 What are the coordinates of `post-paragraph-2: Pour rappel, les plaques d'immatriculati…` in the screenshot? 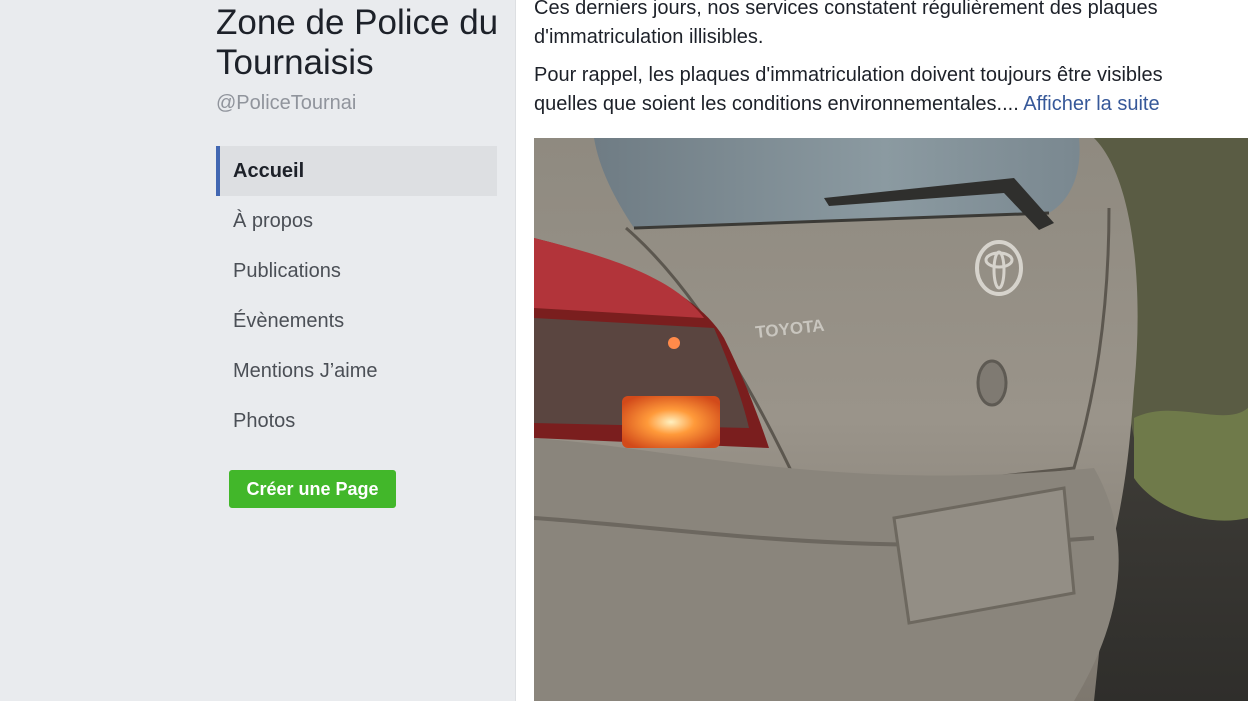 It's located at (890, 90).